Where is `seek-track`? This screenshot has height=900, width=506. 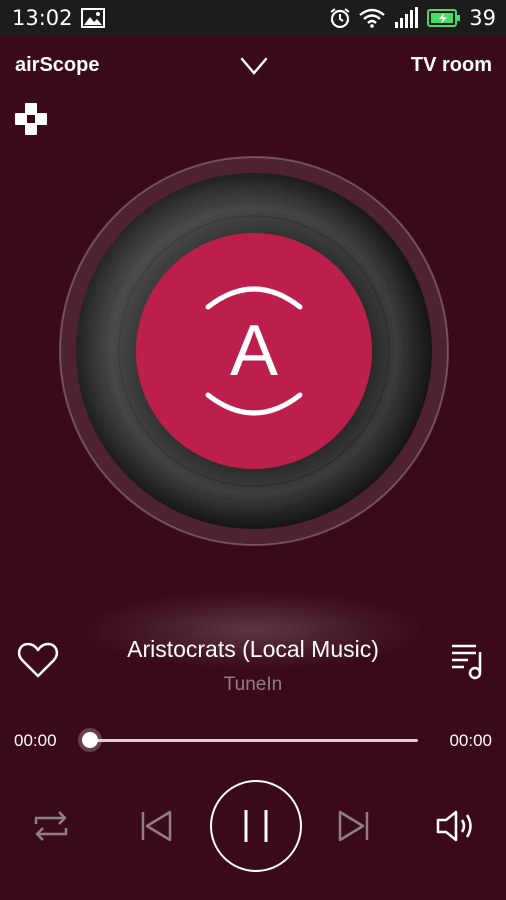
seek-track is located at coordinates (254, 740).